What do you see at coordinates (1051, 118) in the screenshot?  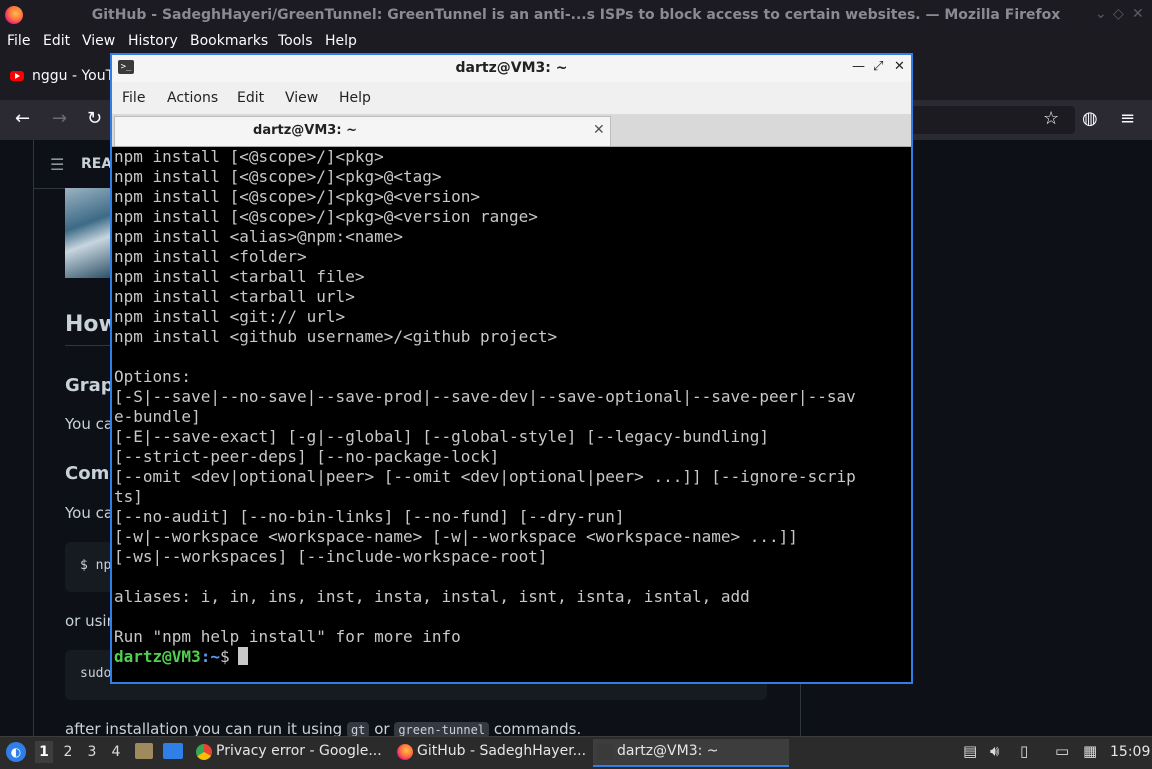 I see `bookmark-star-icon: ☆` at bounding box center [1051, 118].